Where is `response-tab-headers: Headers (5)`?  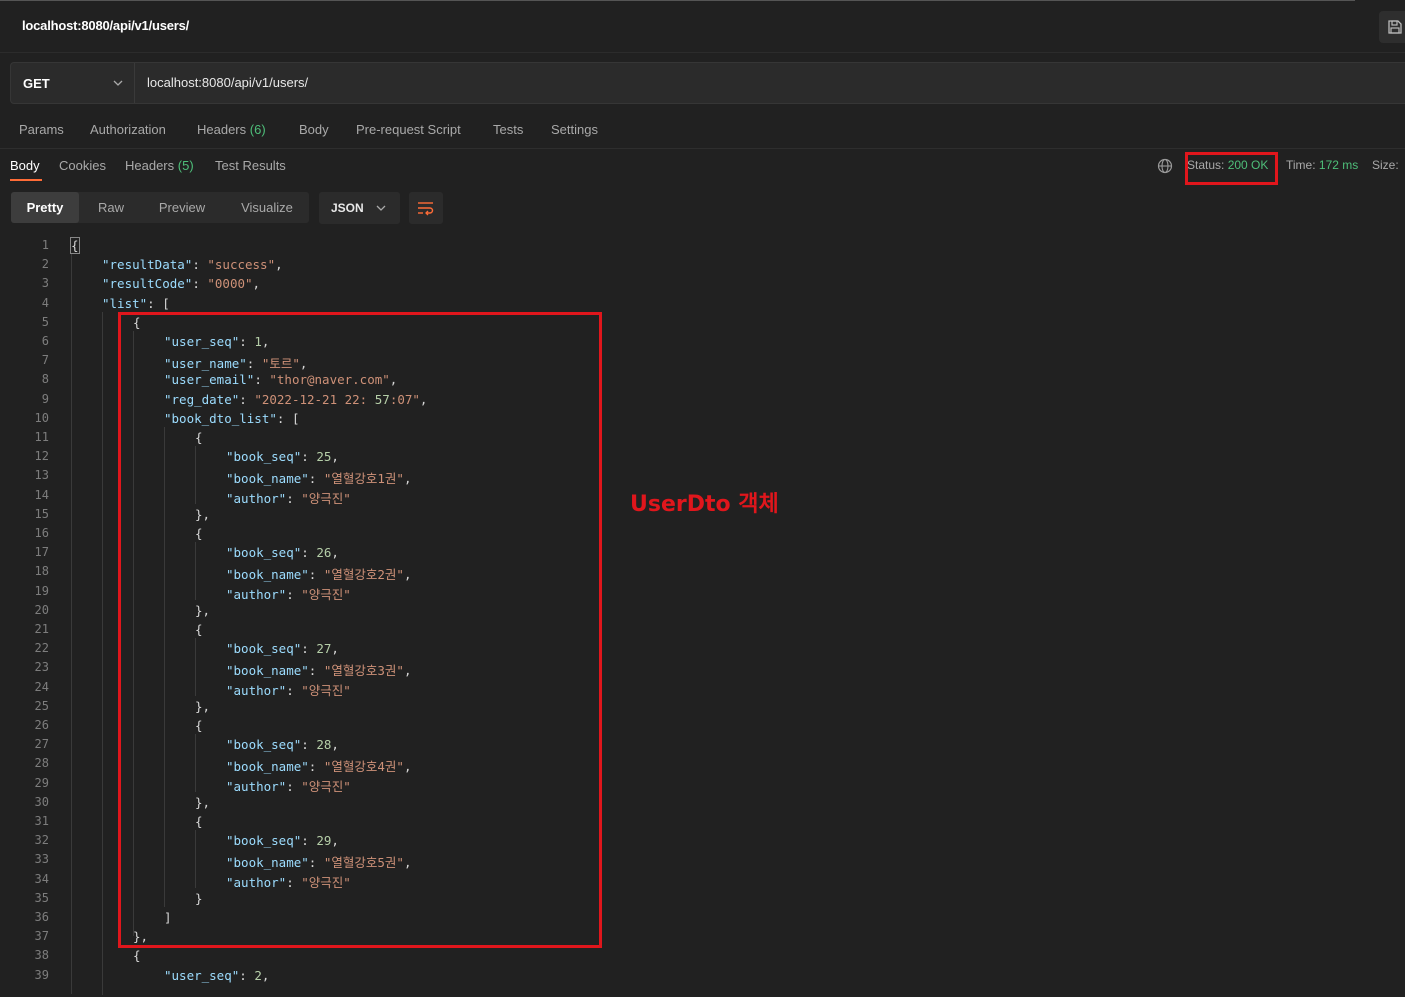
response-tab-headers: Headers (5) is located at coordinates (159, 165).